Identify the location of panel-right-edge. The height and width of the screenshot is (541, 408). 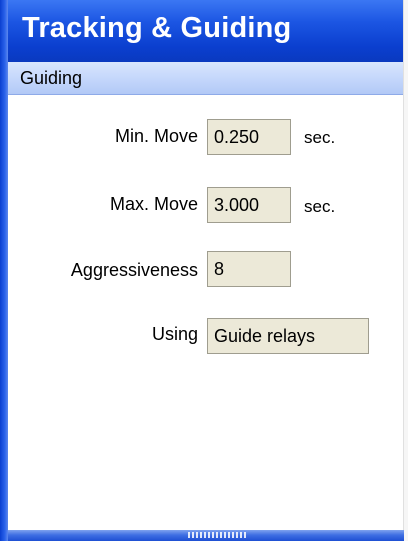
(405, 270).